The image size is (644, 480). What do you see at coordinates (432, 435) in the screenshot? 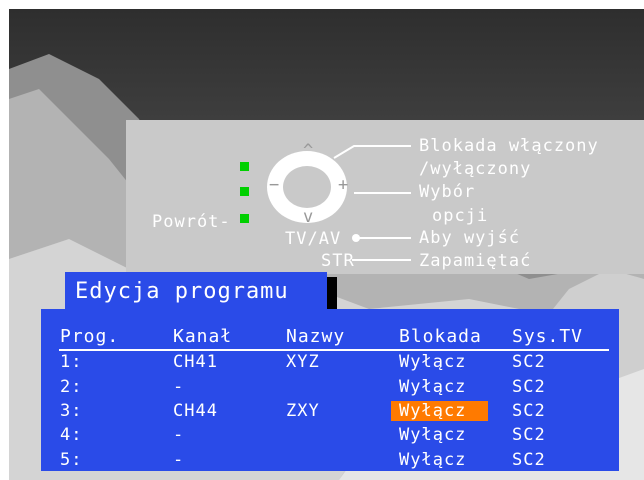
I see `row4-blokada: Wyłącz` at bounding box center [432, 435].